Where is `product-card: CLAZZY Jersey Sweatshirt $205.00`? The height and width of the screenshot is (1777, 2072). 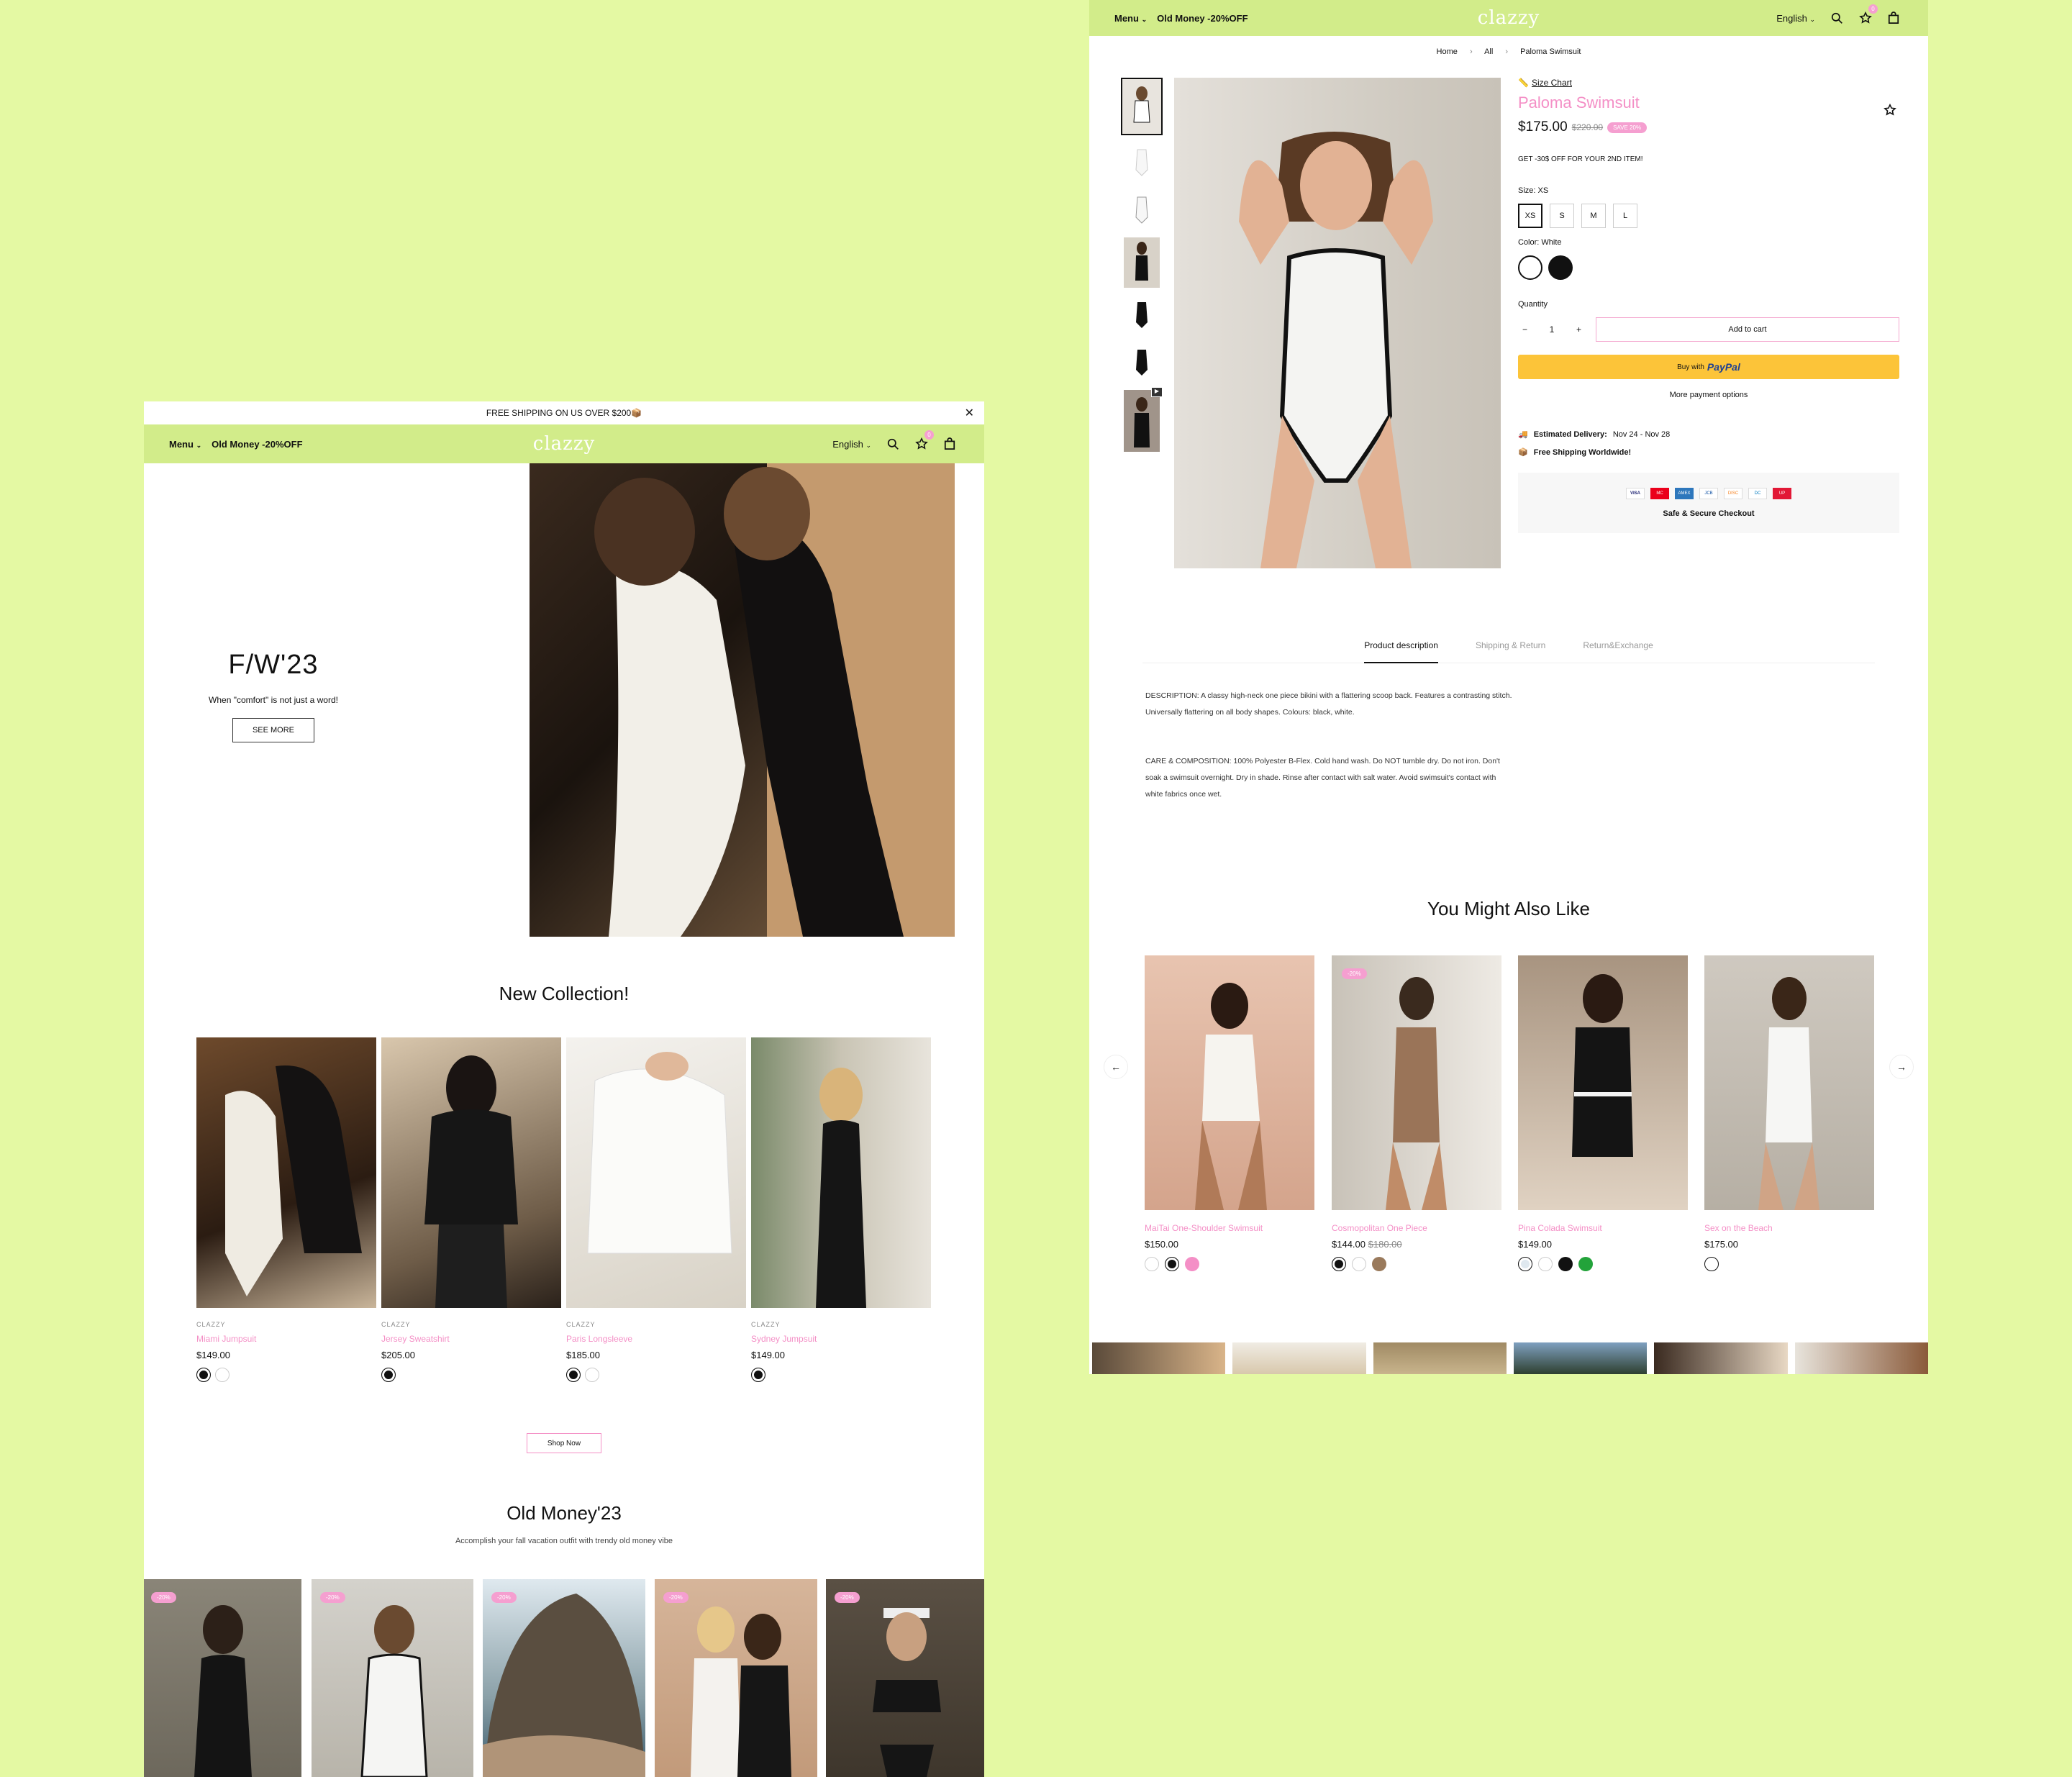 product-card: CLAZZY Jersey Sweatshirt $205.00 is located at coordinates (471, 1209).